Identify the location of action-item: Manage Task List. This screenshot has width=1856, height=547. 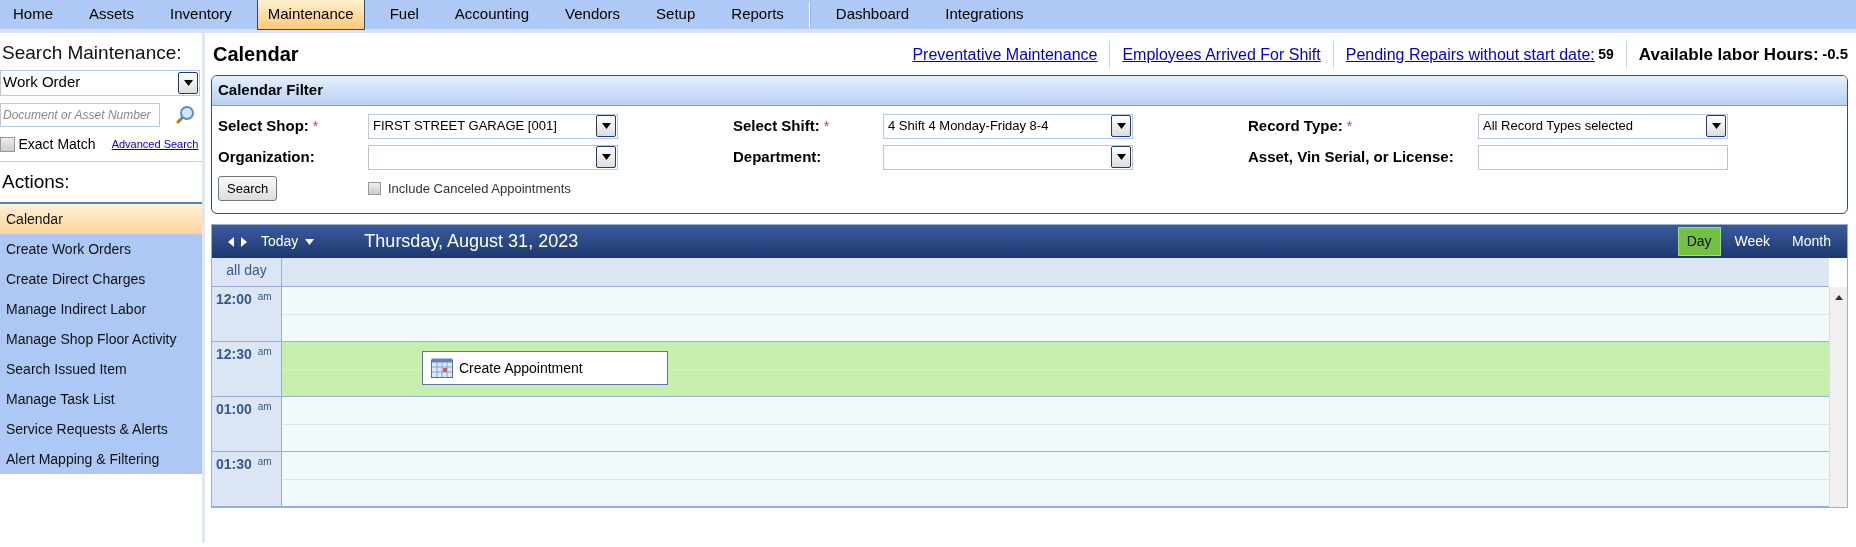
(101, 399).